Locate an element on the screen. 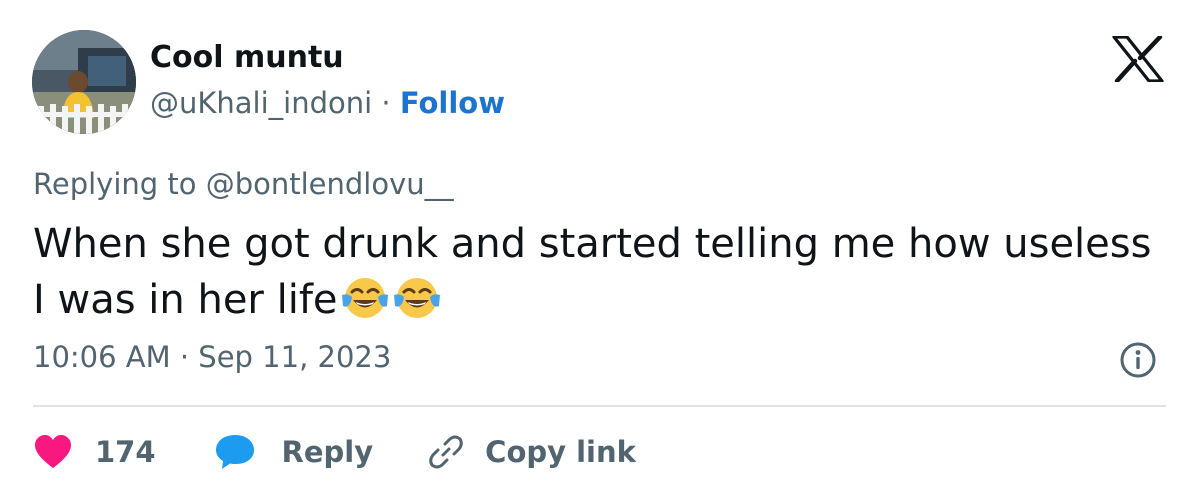 This screenshot has height=496, width=1200. author-handle-line: @uKhali_indoni · Follow is located at coordinates (327, 103).